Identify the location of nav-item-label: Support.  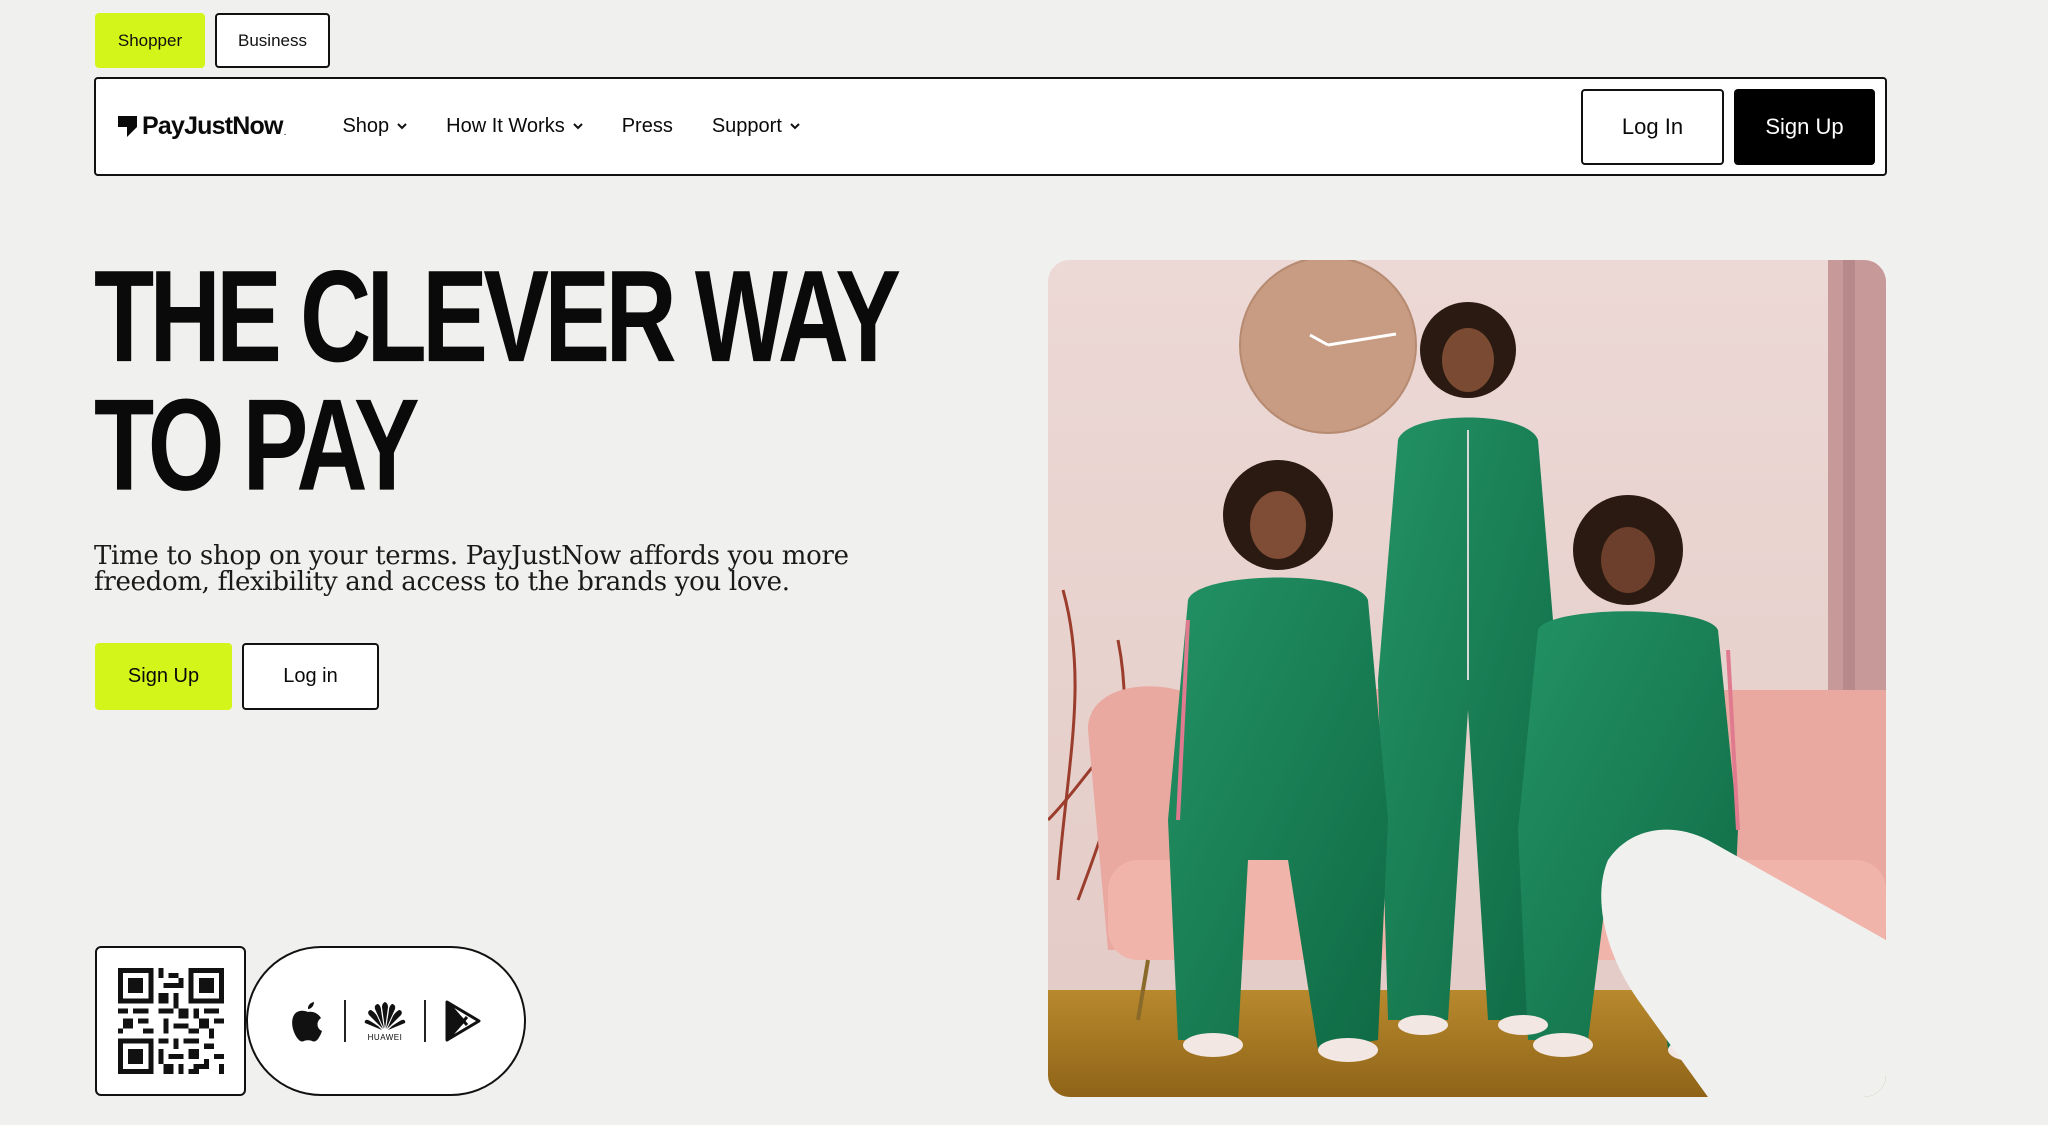
(746, 126).